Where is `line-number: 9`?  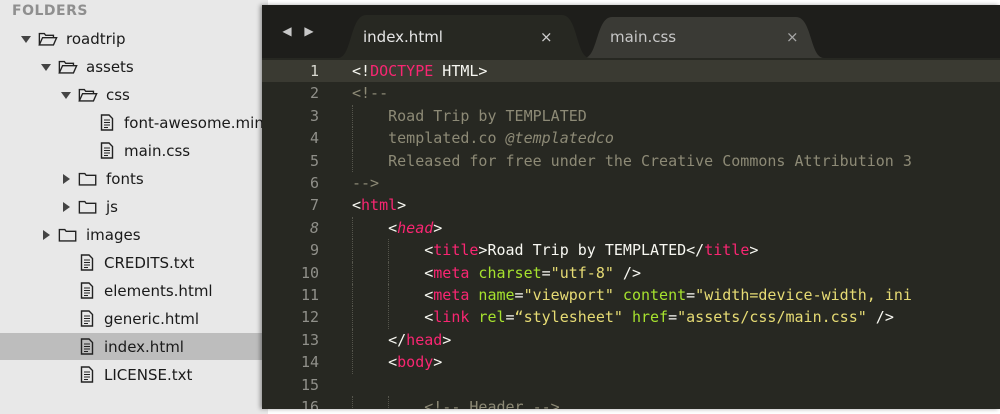
line-number: 9 is located at coordinates (314, 250).